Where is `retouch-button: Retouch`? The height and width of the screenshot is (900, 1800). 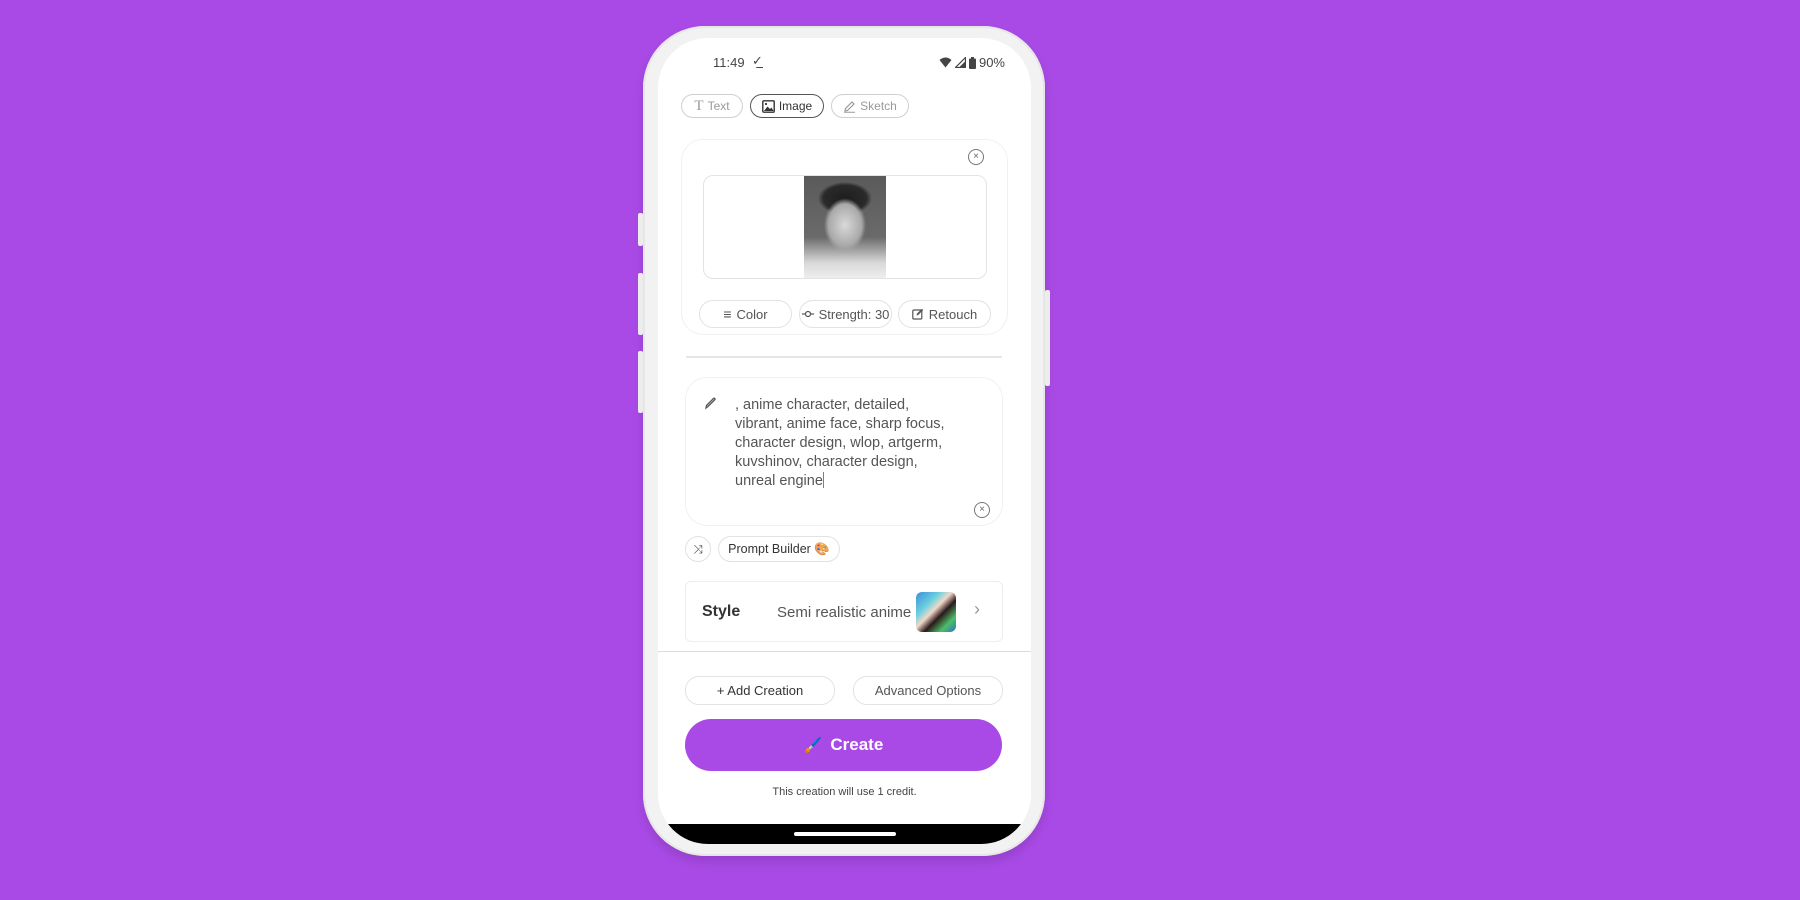
retouch-button: Retouch is located at coordinates (944, 314).